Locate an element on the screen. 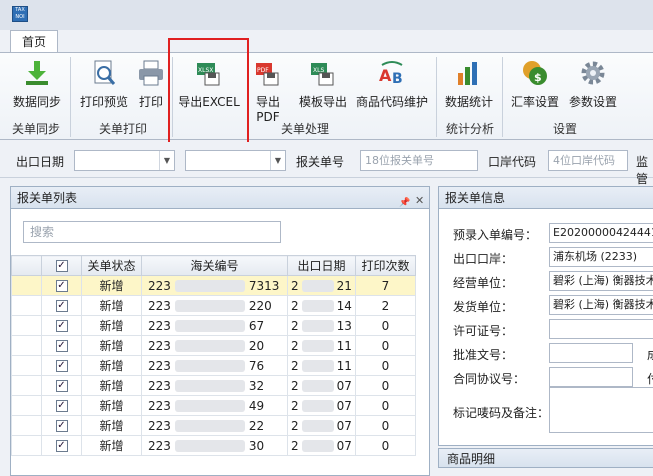 This screenshot has height=476, width=653. exchange-rate-button: $ 汇率设置 is located at coordinates (535, 84).